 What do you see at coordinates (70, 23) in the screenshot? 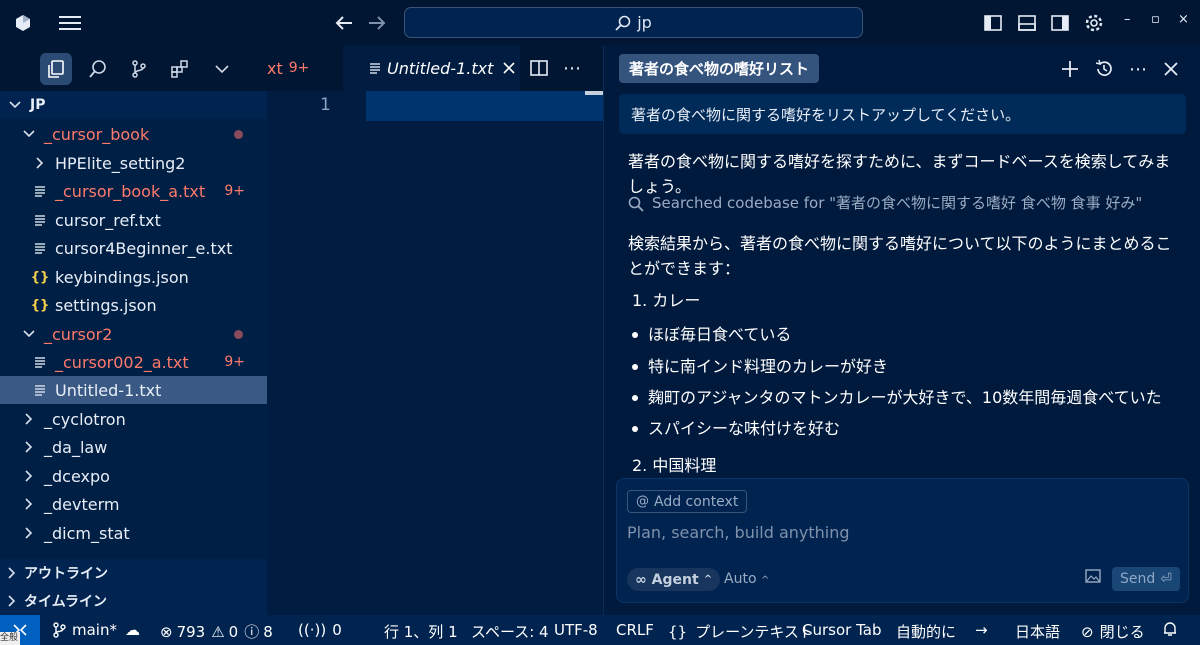
I see `menu-icon` at bounding box center [70, 23].